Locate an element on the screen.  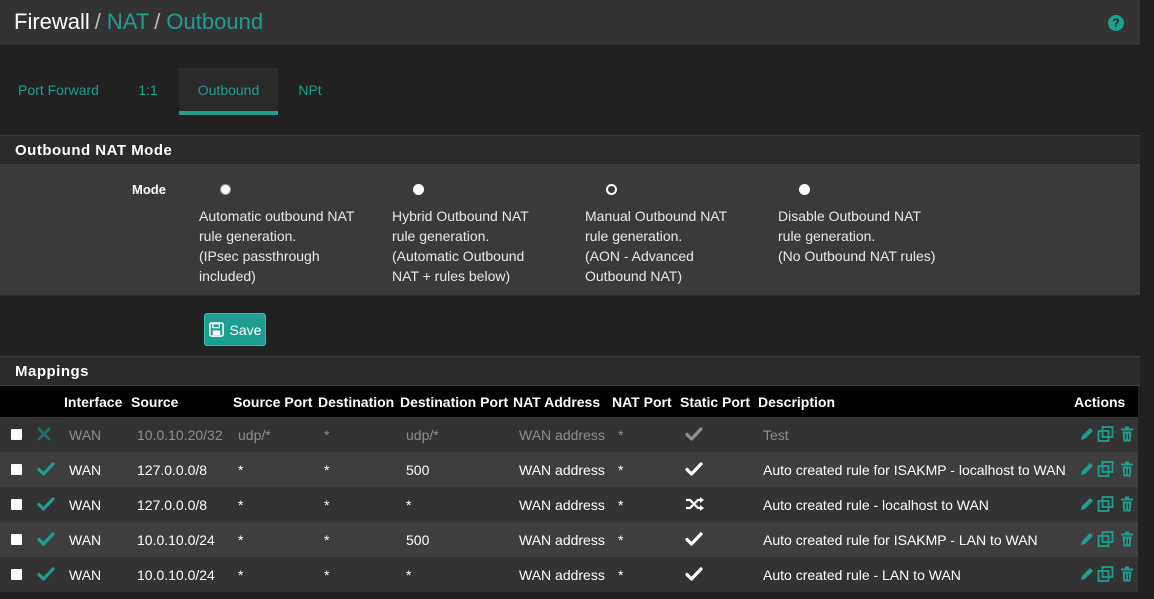
floppy-disk-icon is located at coordinates (216, 329).